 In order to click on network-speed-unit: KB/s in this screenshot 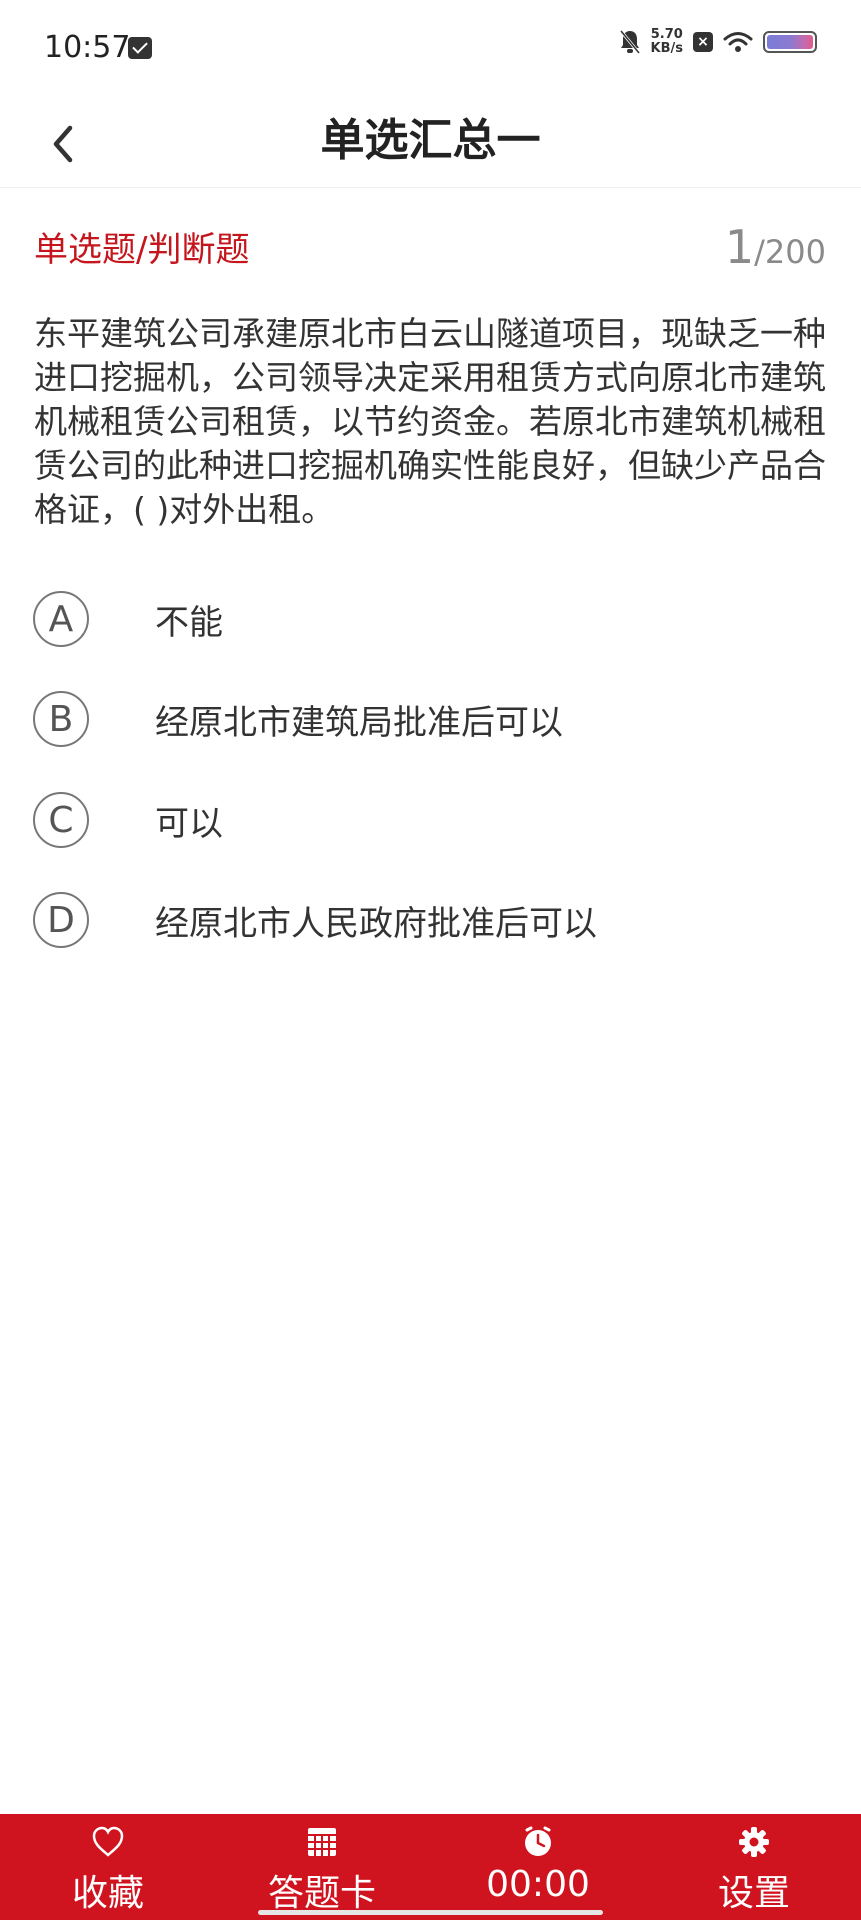, I will do `click(666, 48)`.